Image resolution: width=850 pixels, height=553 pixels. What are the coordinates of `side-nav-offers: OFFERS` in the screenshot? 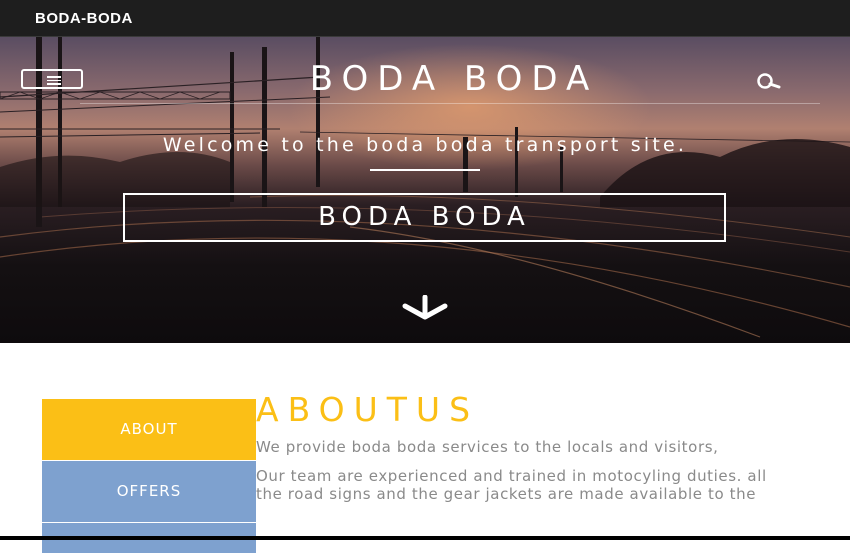 It's located at (149, 491).